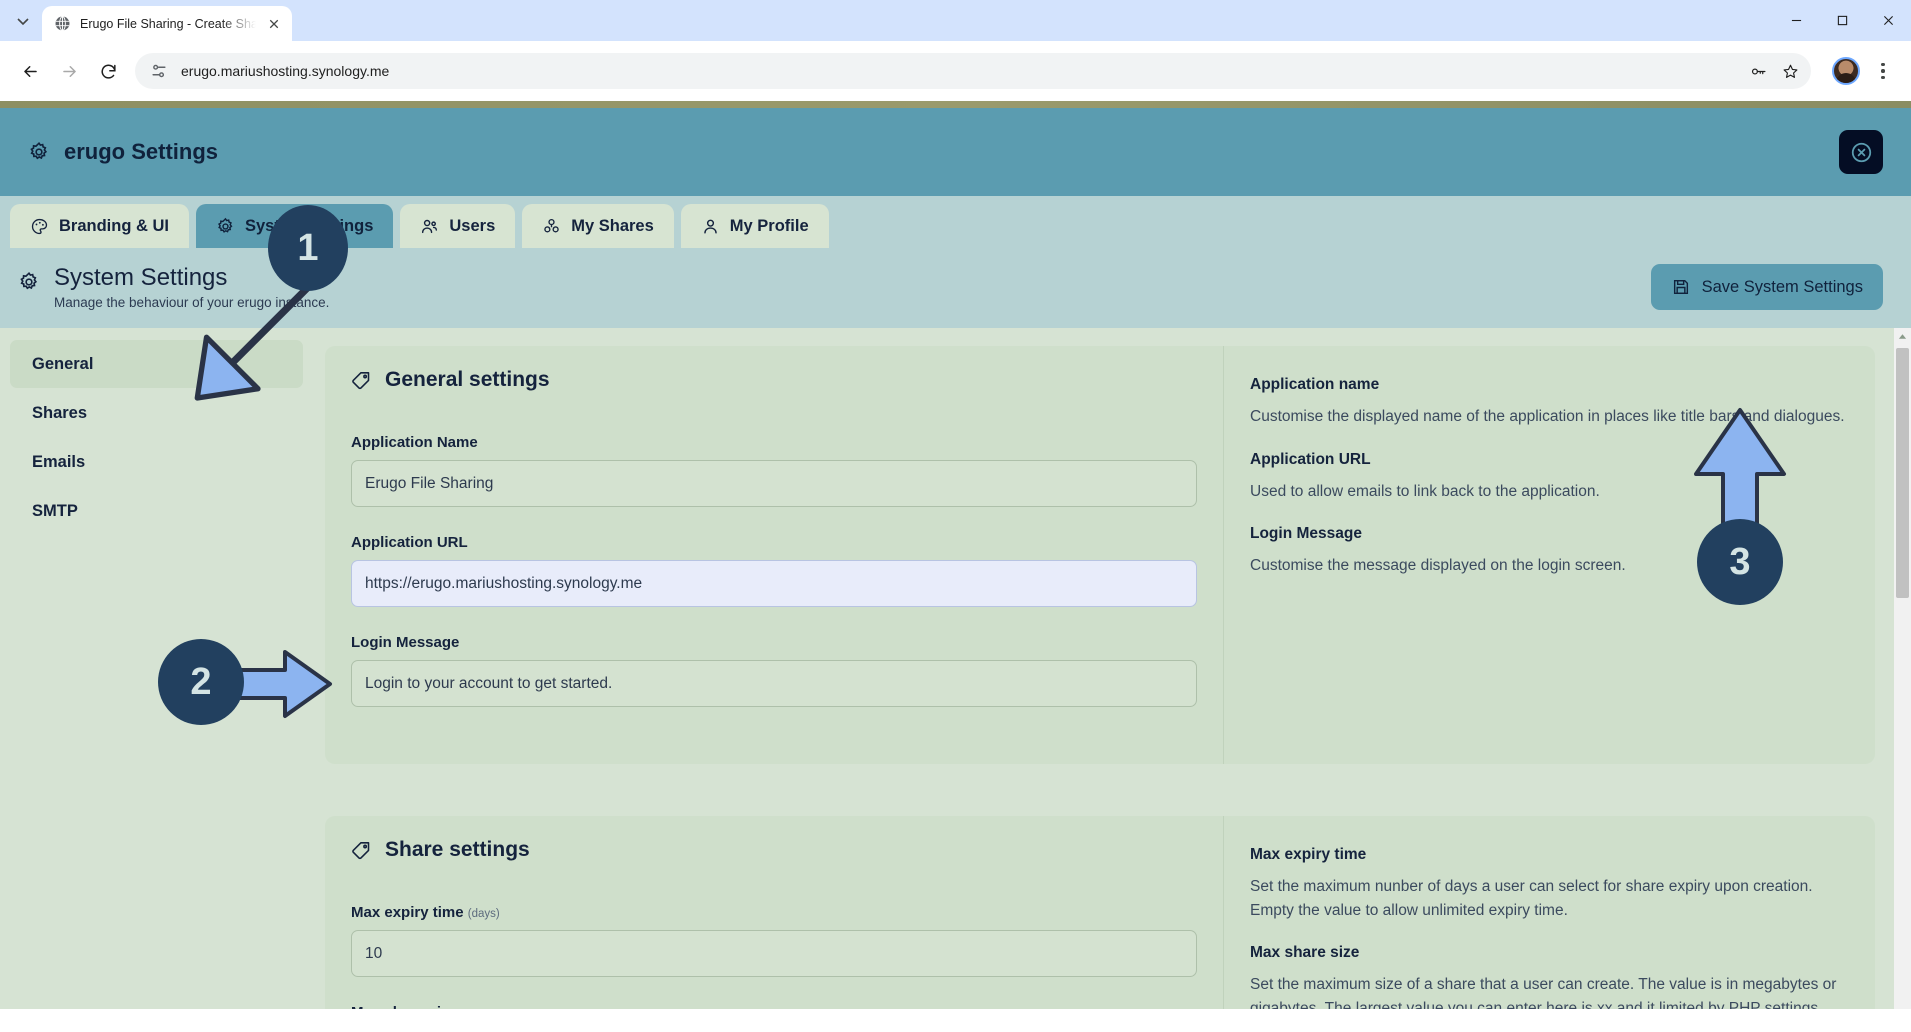 This screenshot has height=1032, width=1911. I want to click on back-button, so click(30, 71).